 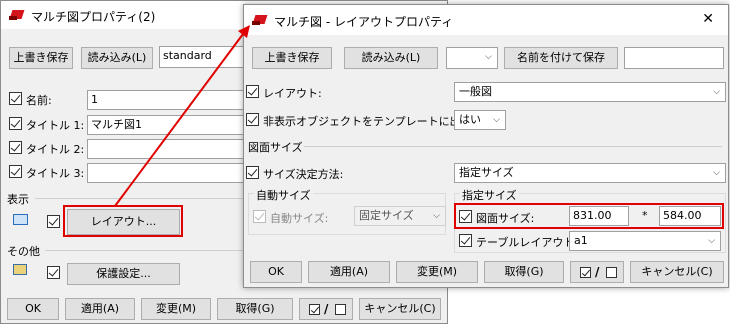 I want to click on table-layout-combo: a1 ⌵, so click(x=645, y=241).